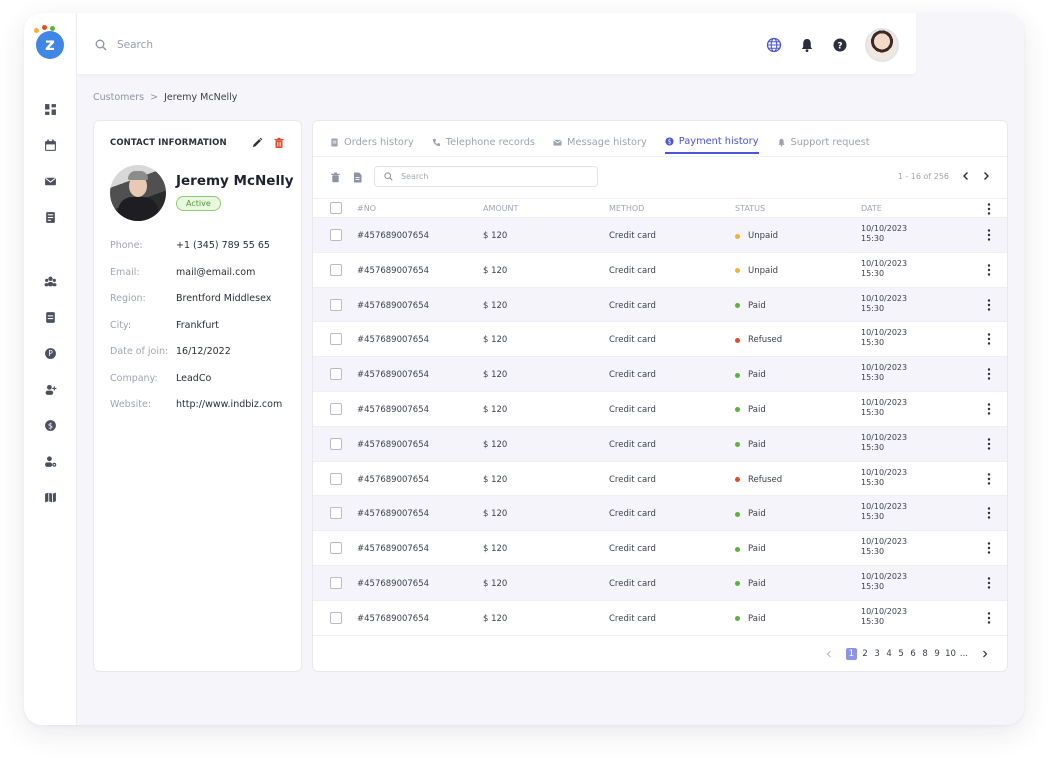  What do you see at coordinates (50, 317) in the screenshot?
I see `notes-icon` at bounding box center [50, 317].